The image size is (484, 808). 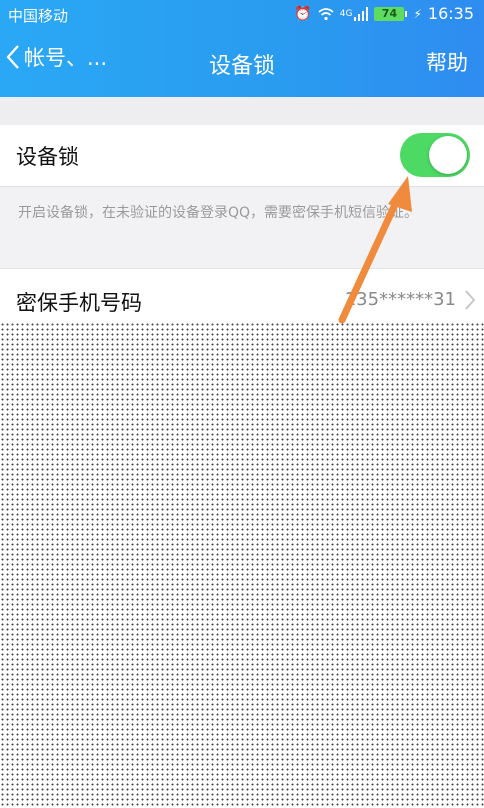 What do you see at coordinates (79, 303) in the screenshot?
I see `security-phone-label: 密保手机号码` at bounding box center [79, 303].